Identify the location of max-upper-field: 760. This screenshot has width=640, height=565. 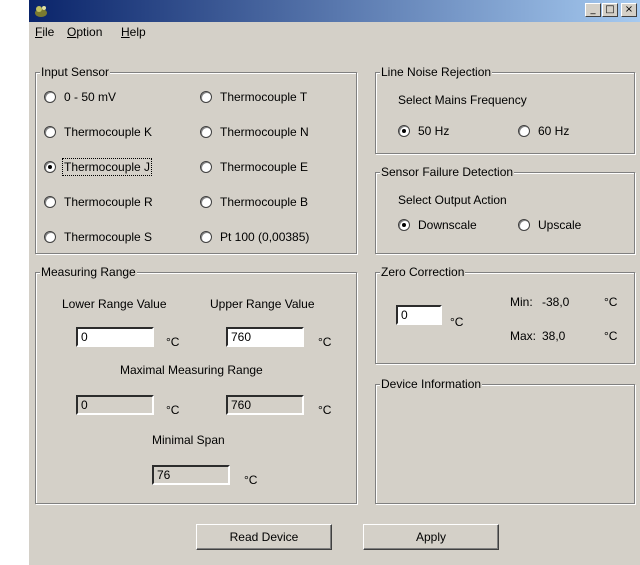
(265, 405).